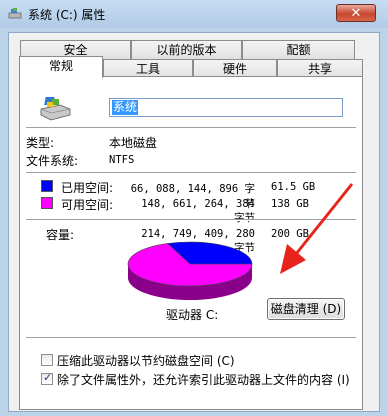 The image size is (388, 416). I want to click on compress-checkbox, so click(47, 360).